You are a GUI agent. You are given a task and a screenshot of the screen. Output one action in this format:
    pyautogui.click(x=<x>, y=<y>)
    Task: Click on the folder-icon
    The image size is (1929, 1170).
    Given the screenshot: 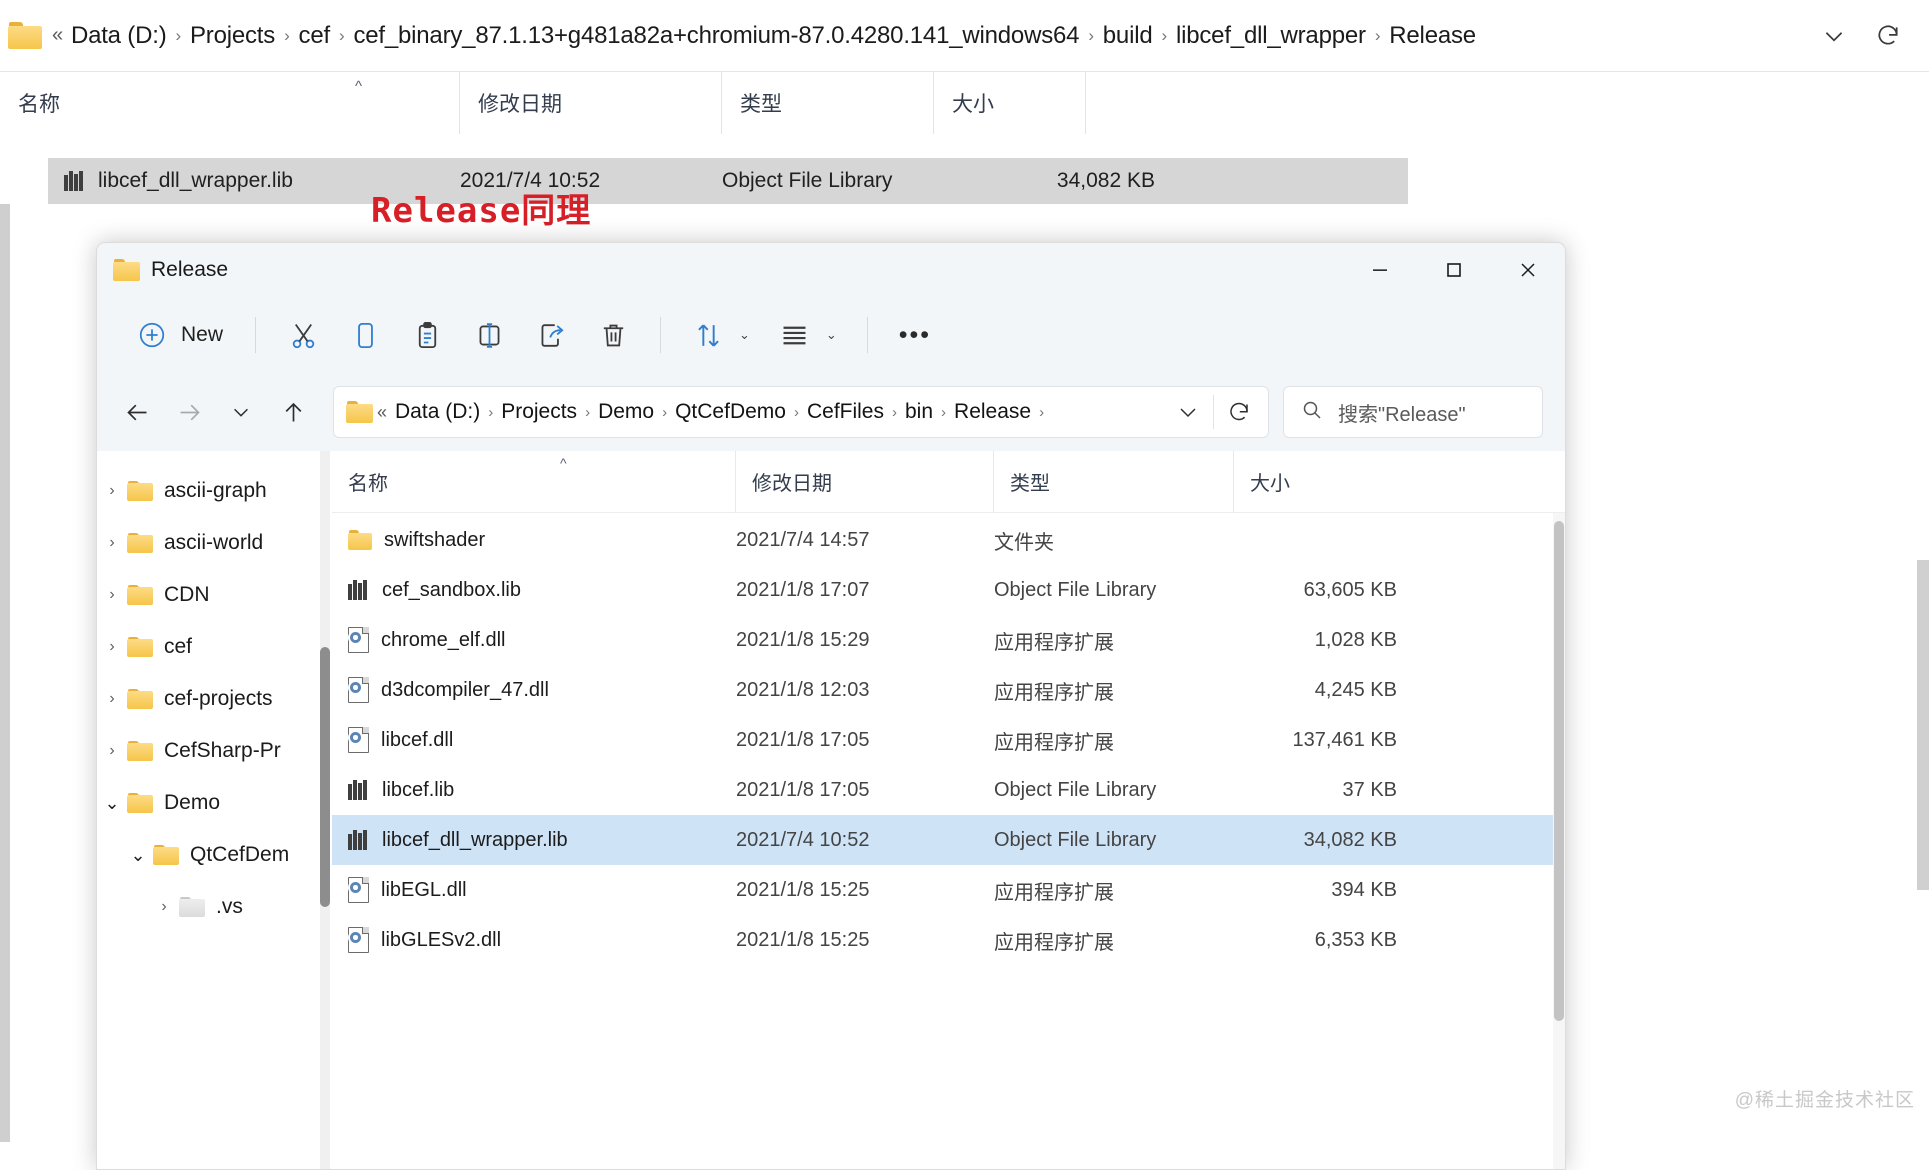 What is the action you would take?
    pyautogui.click(x=140, y=543)
    